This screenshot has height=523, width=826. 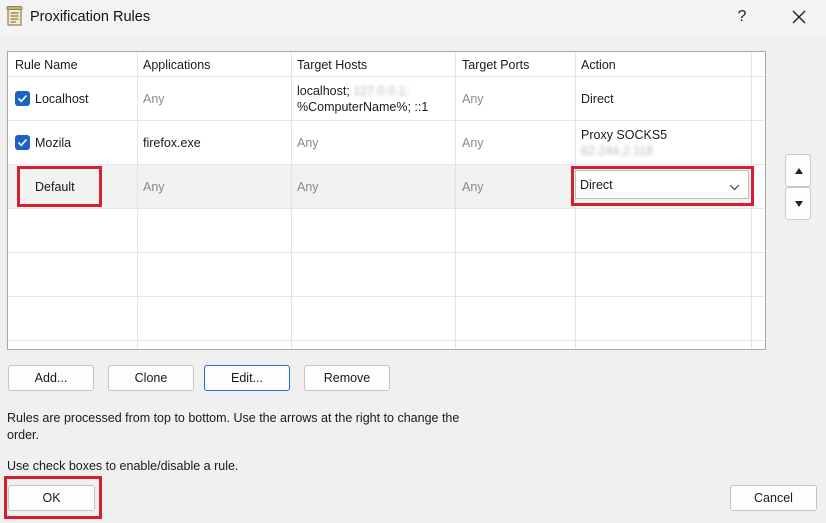 I want to click on close-button, so click(x=799, y=17).